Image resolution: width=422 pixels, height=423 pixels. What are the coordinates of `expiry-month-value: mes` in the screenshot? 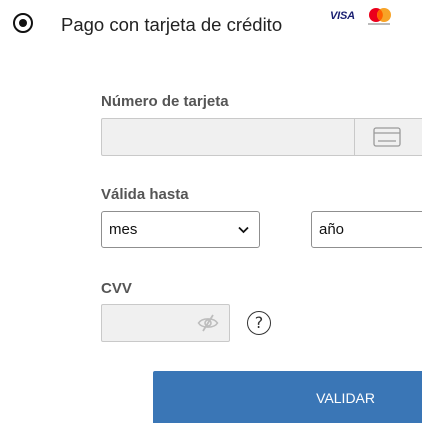 It's located at (123, 229).